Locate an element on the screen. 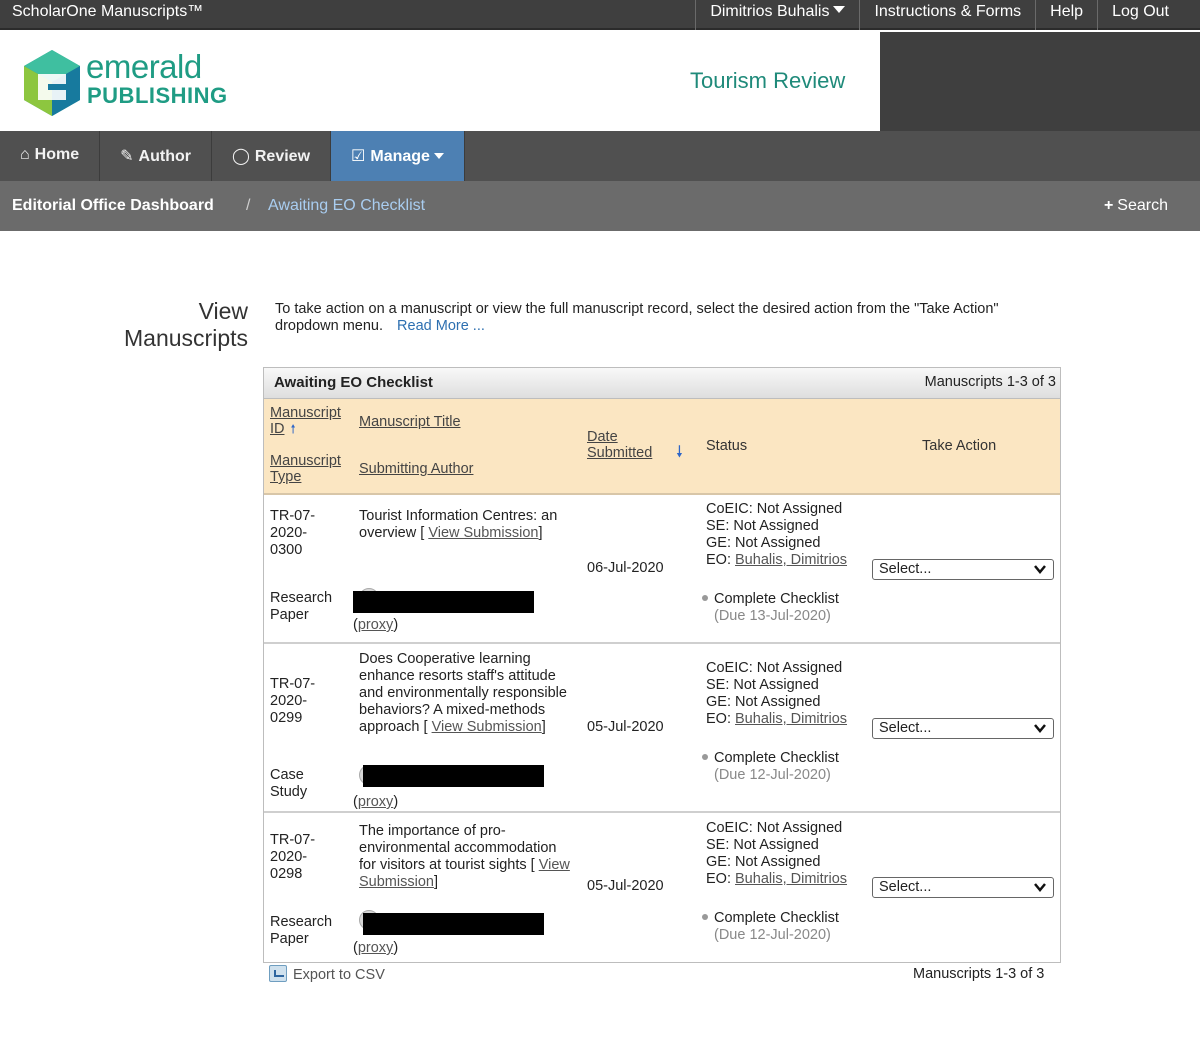 The width and height of the screenshot is (1200, 1039). manuscript-id-line: 2020- is located at coordinates (289, 533).